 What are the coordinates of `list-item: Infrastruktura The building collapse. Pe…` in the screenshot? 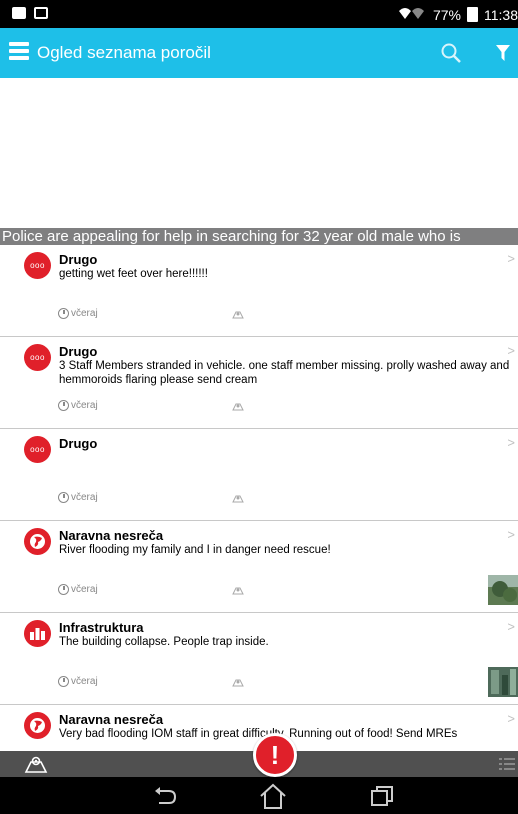 It's located at (259, 659).